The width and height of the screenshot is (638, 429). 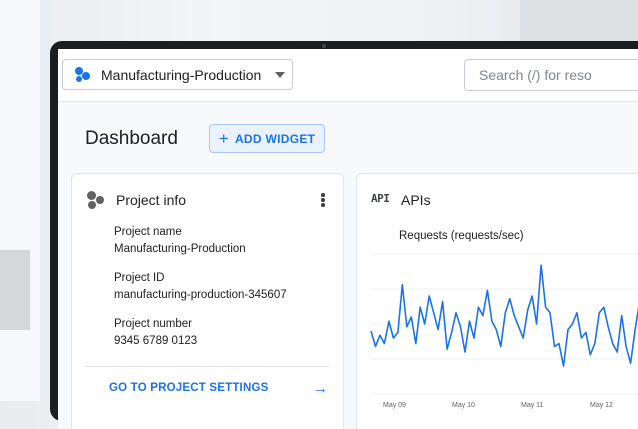 What do you see at coordinates (207, 366) in the screenshot?
I see `divider` at bounding box center [207, 366].